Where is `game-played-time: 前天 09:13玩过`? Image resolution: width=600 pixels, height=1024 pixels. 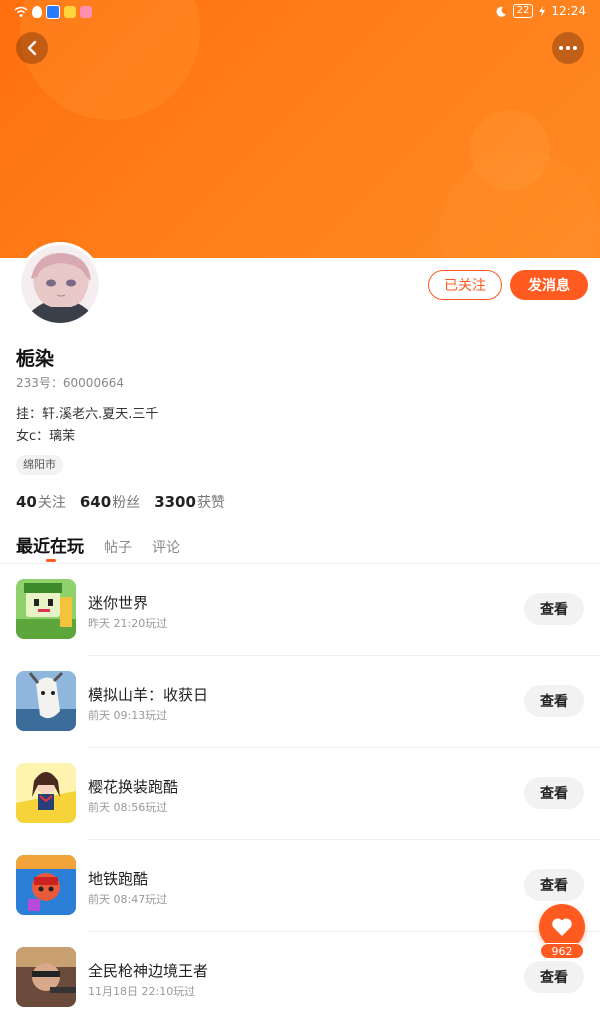
game-played-time: 前天 09:13玩过 is located at coordinates (128, 715).